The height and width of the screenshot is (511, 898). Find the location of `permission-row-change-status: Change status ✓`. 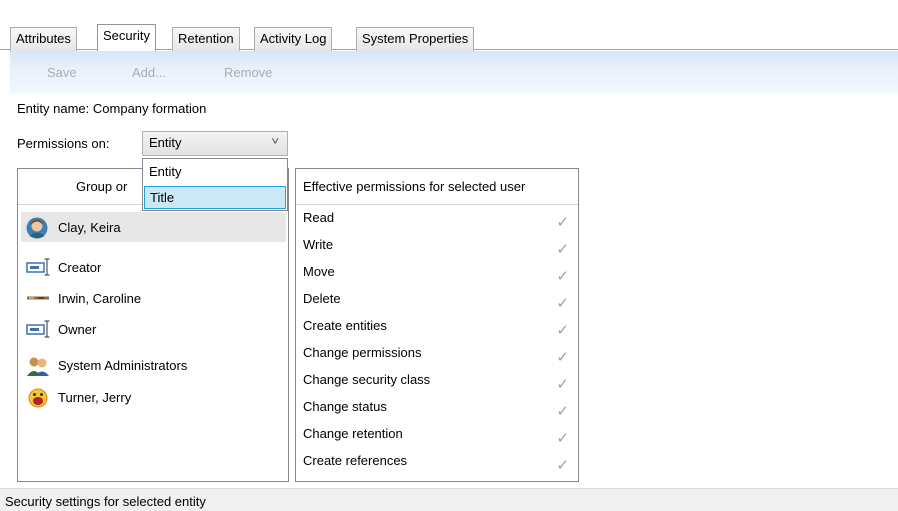

permission-row-change-status: Change status ✓ is located at coordinates (439, 409).